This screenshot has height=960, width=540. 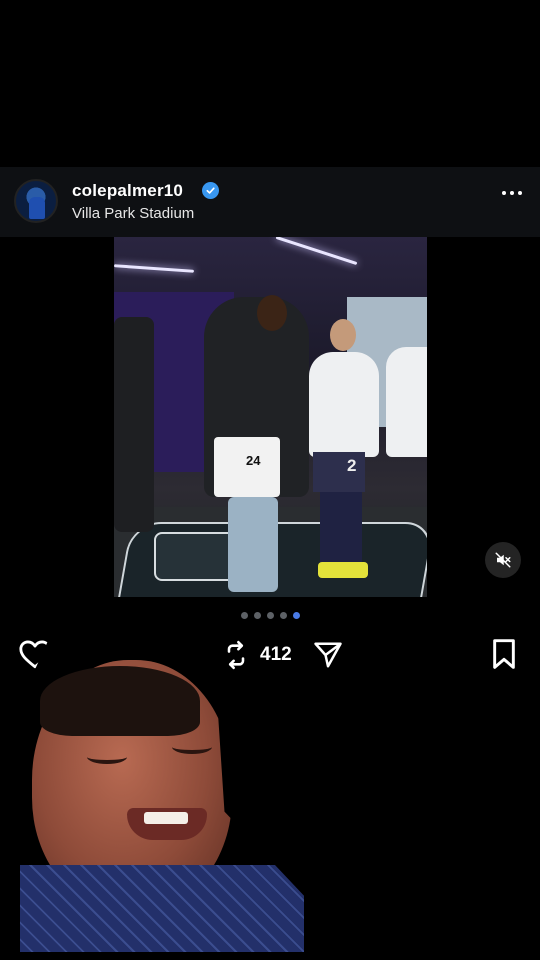 What do you see at coordinates (512, 193) in the screenshot?
I see `ellipsis-icon` at bounding box center [512, 193].